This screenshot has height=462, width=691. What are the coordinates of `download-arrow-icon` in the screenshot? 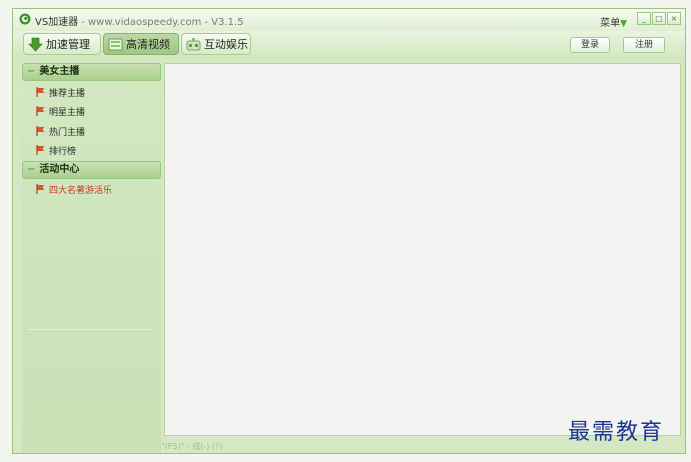 It's located at (35, 44).